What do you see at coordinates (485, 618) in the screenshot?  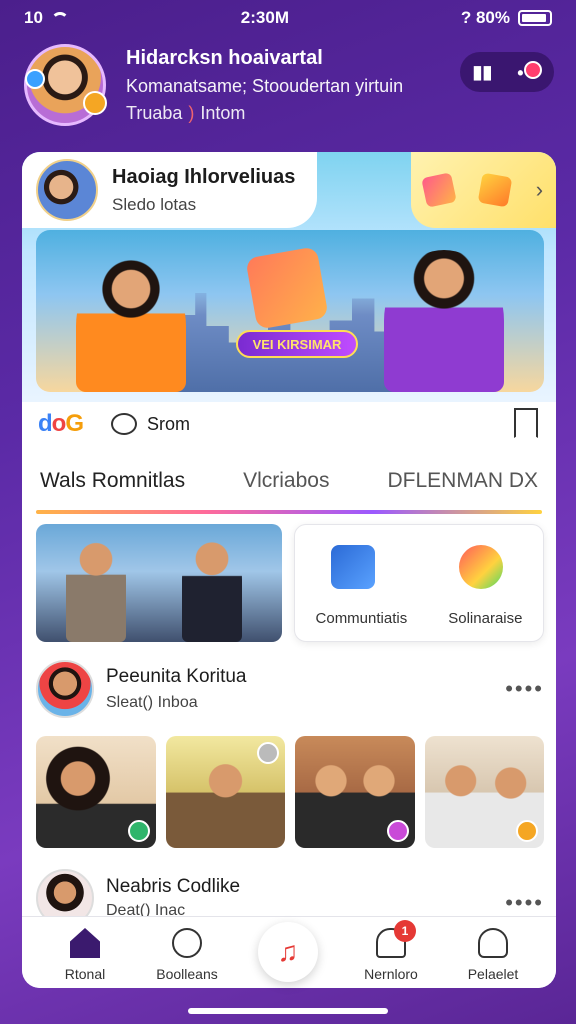 I see `tile-right-label: Solinaraise` at bounding box center [485, 618].